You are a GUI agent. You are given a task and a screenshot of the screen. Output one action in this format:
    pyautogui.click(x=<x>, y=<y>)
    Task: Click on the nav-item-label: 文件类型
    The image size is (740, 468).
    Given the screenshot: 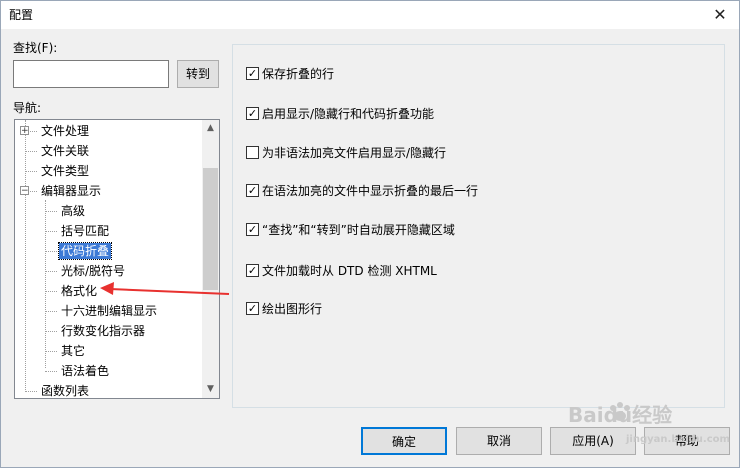 What is the action you would take?
    pyautogui.click(x=65, y=171)
    